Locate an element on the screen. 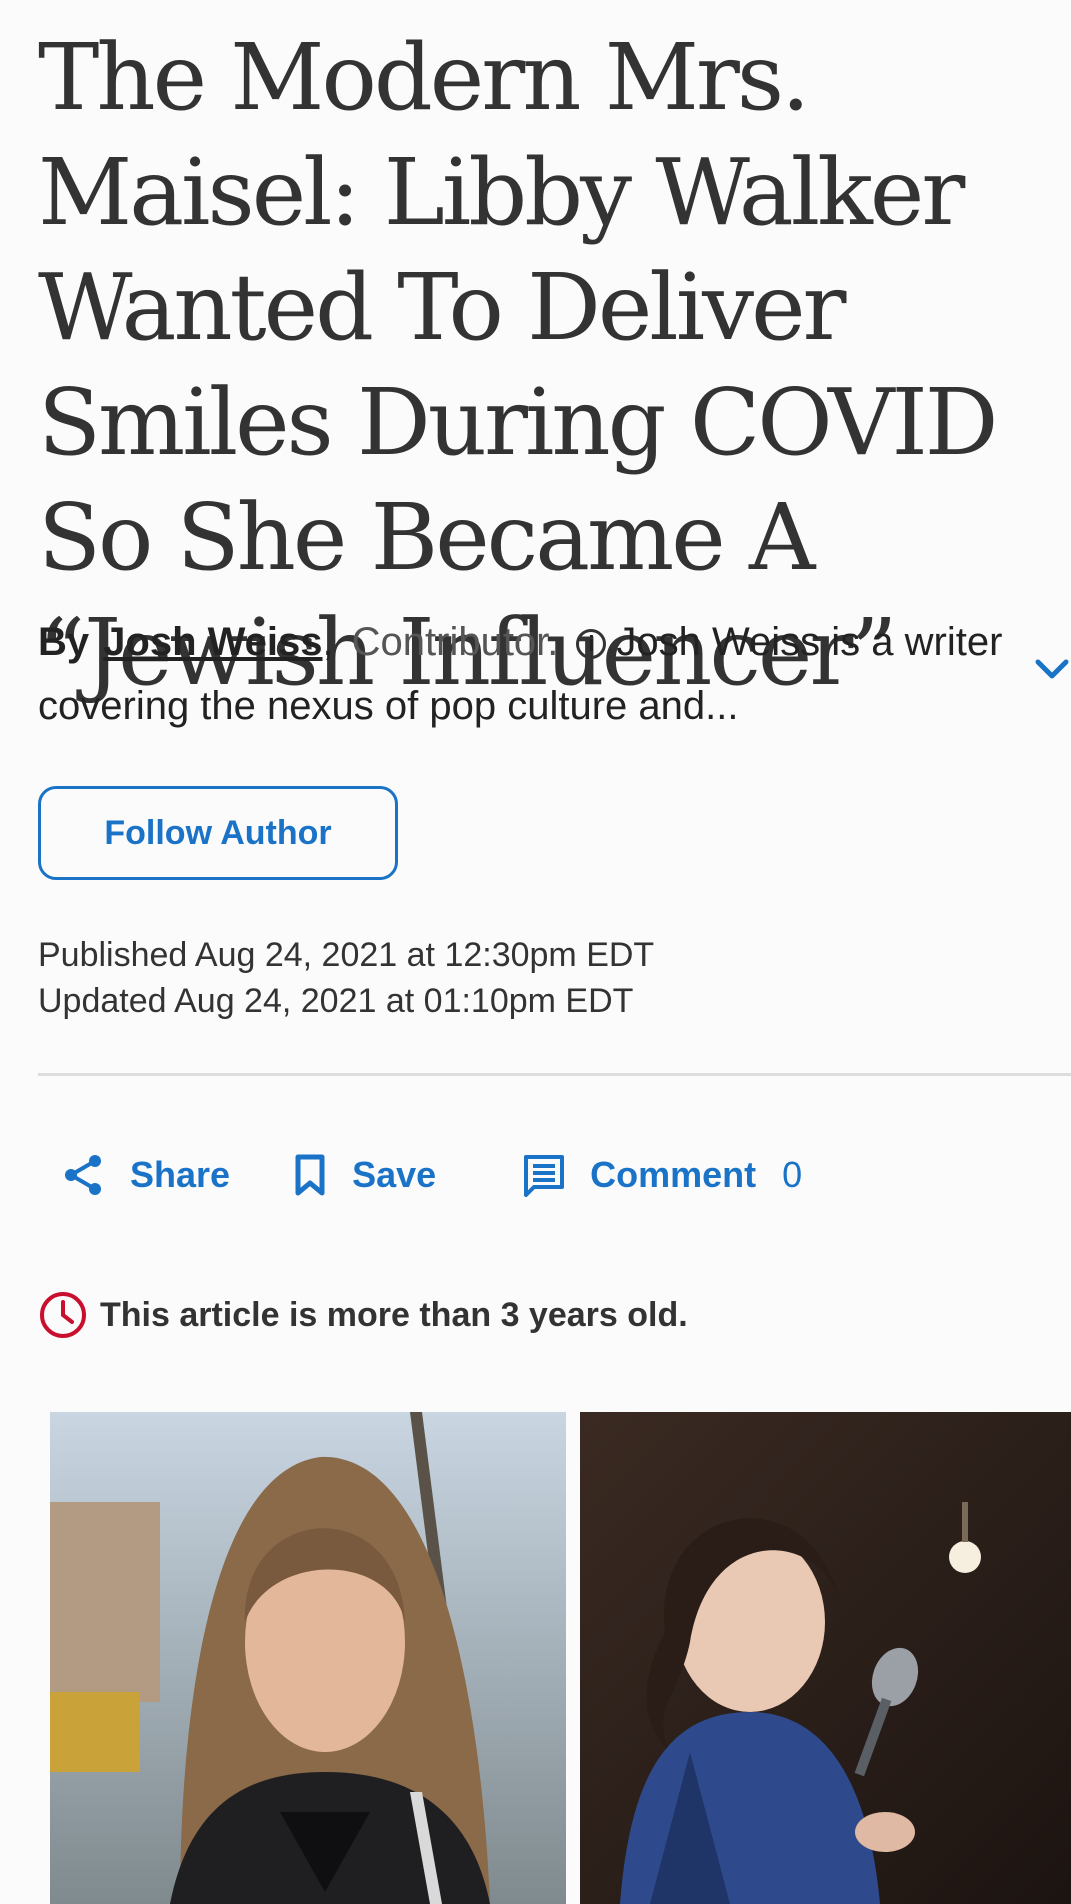  comment-icon is located at coordinates (544, 1176).